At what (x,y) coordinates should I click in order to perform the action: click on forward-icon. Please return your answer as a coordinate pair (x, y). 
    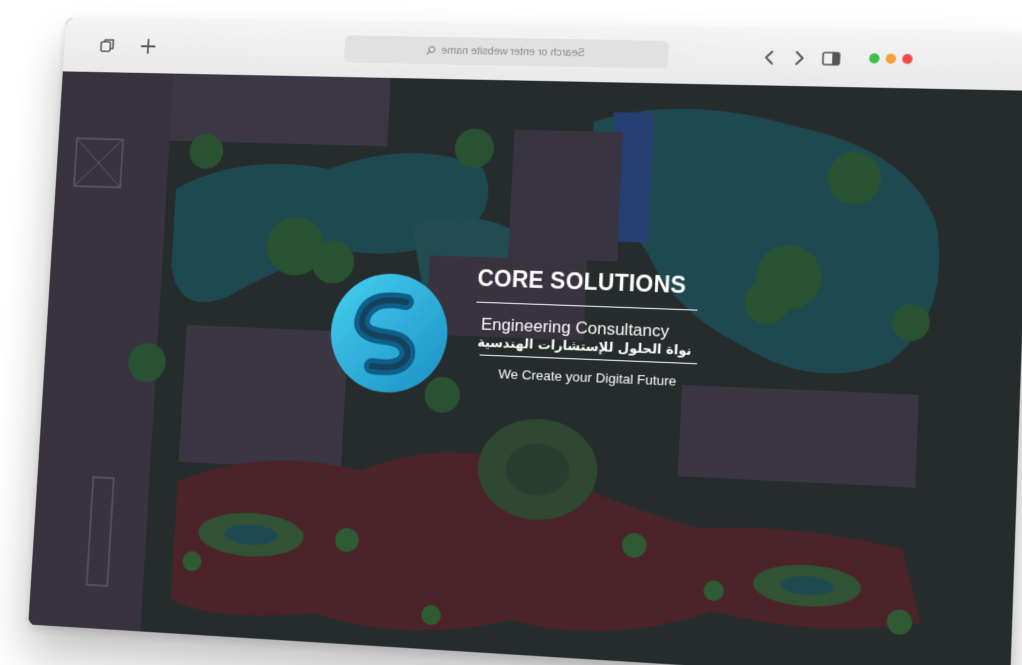
    Looking at the image, I should click on (798, 58).